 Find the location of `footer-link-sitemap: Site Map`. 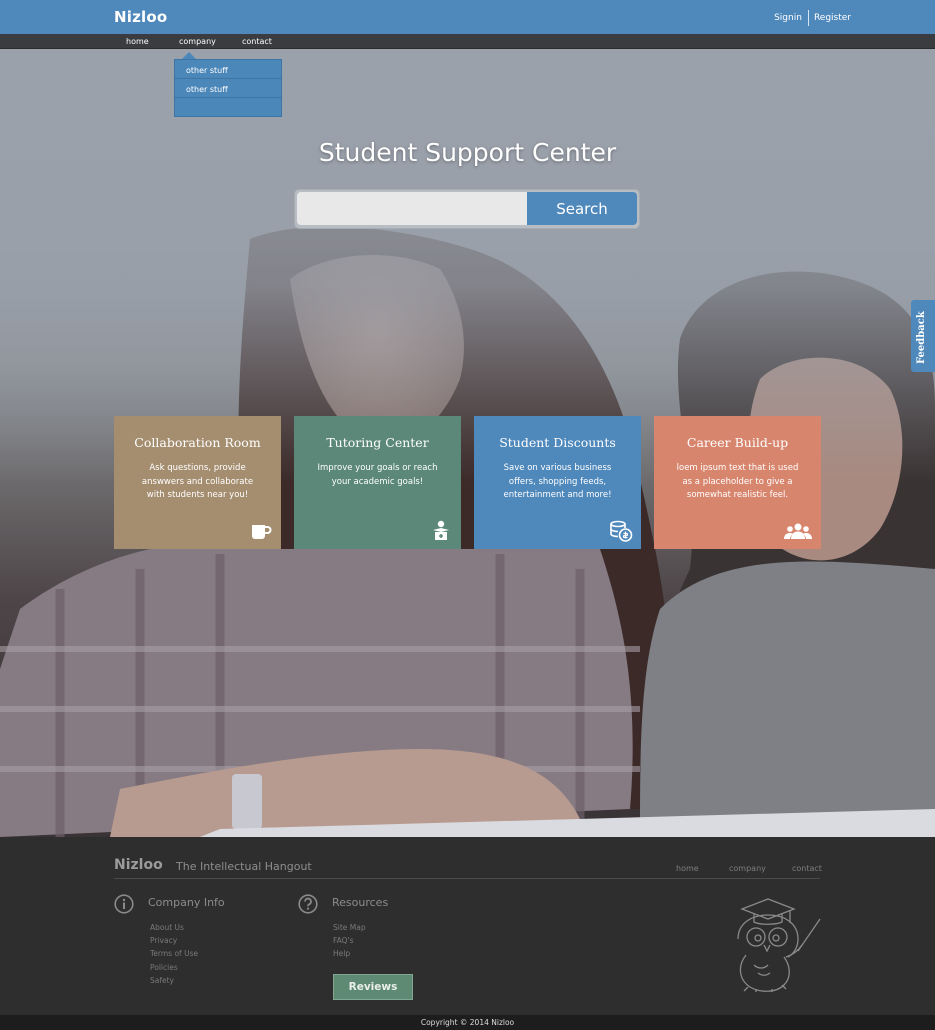

footer-link-sitemap: Site Map is located at coordinates (349, 927).